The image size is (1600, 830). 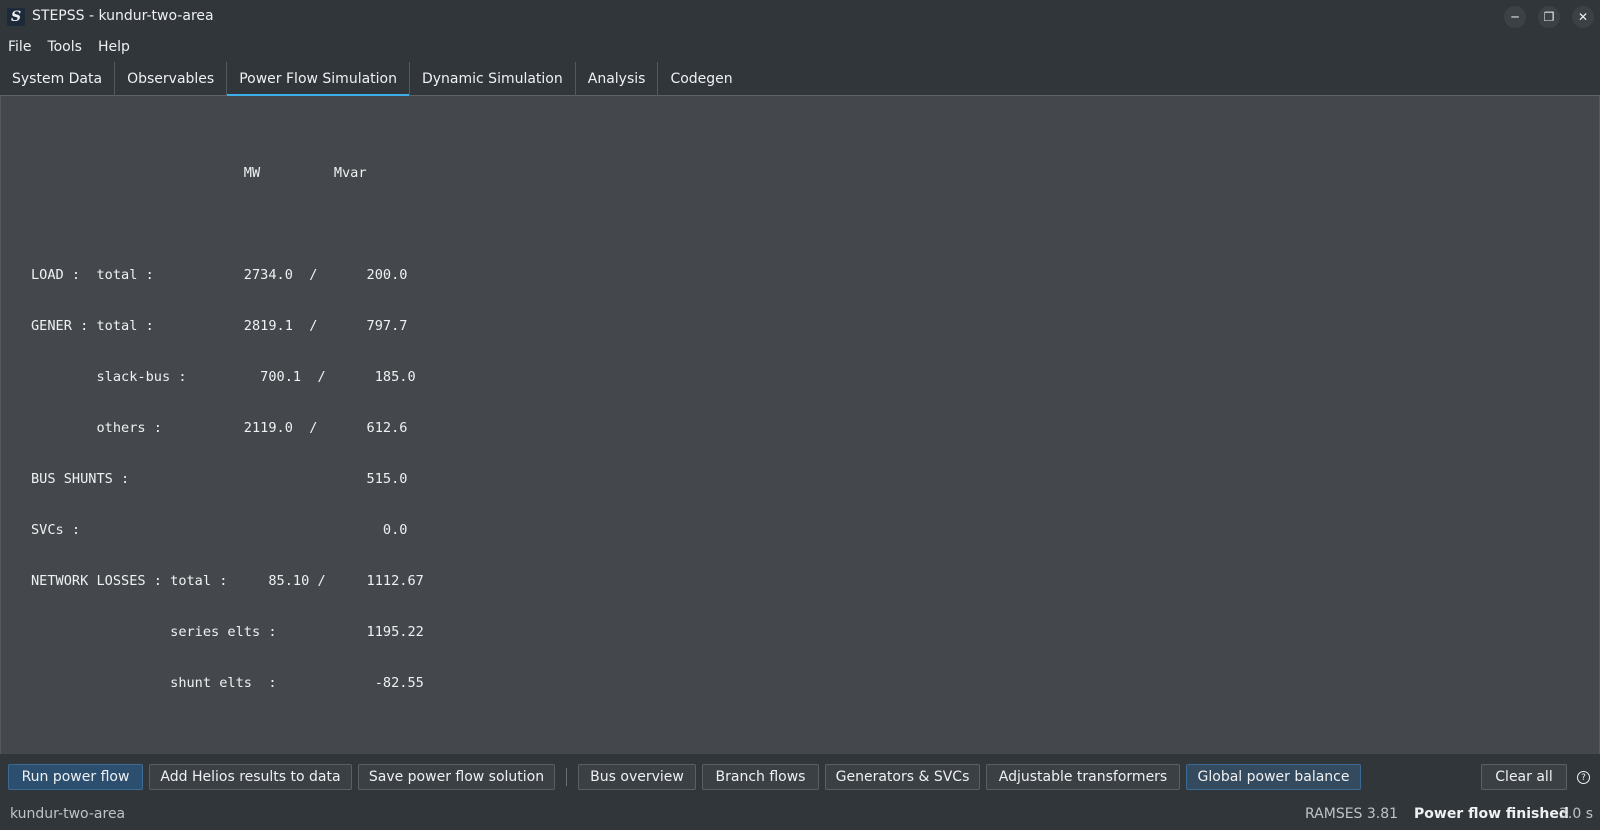 What do you see at coordinates (250, 777) in the screenshot?
I see `add-helios-results-button: Add Helios results to data` at bounding box center [250, 777].